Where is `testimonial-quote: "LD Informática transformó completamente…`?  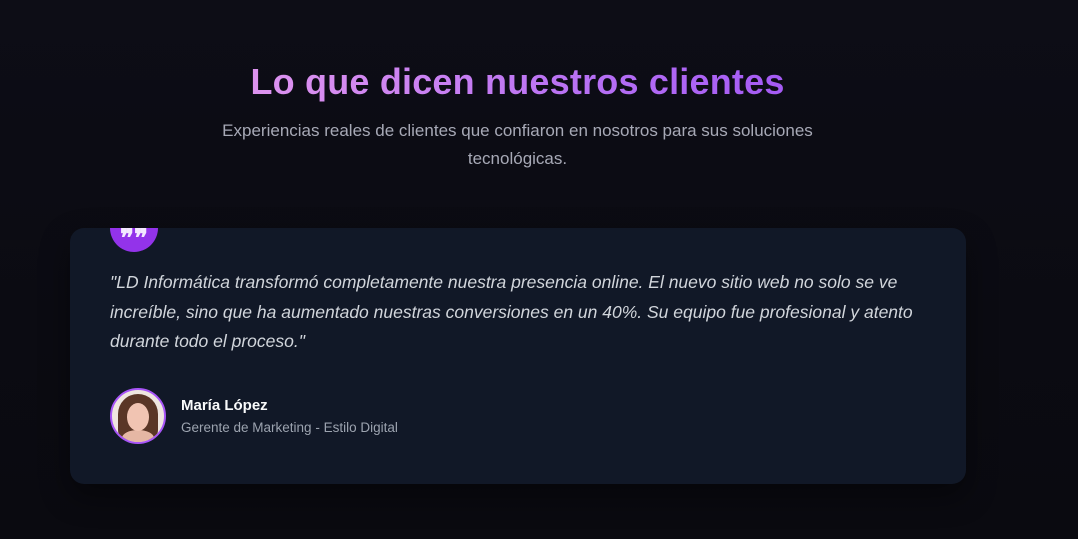
testimonial-quote: "LD Informática transformó completamente… is located at coordinates (511, 311).